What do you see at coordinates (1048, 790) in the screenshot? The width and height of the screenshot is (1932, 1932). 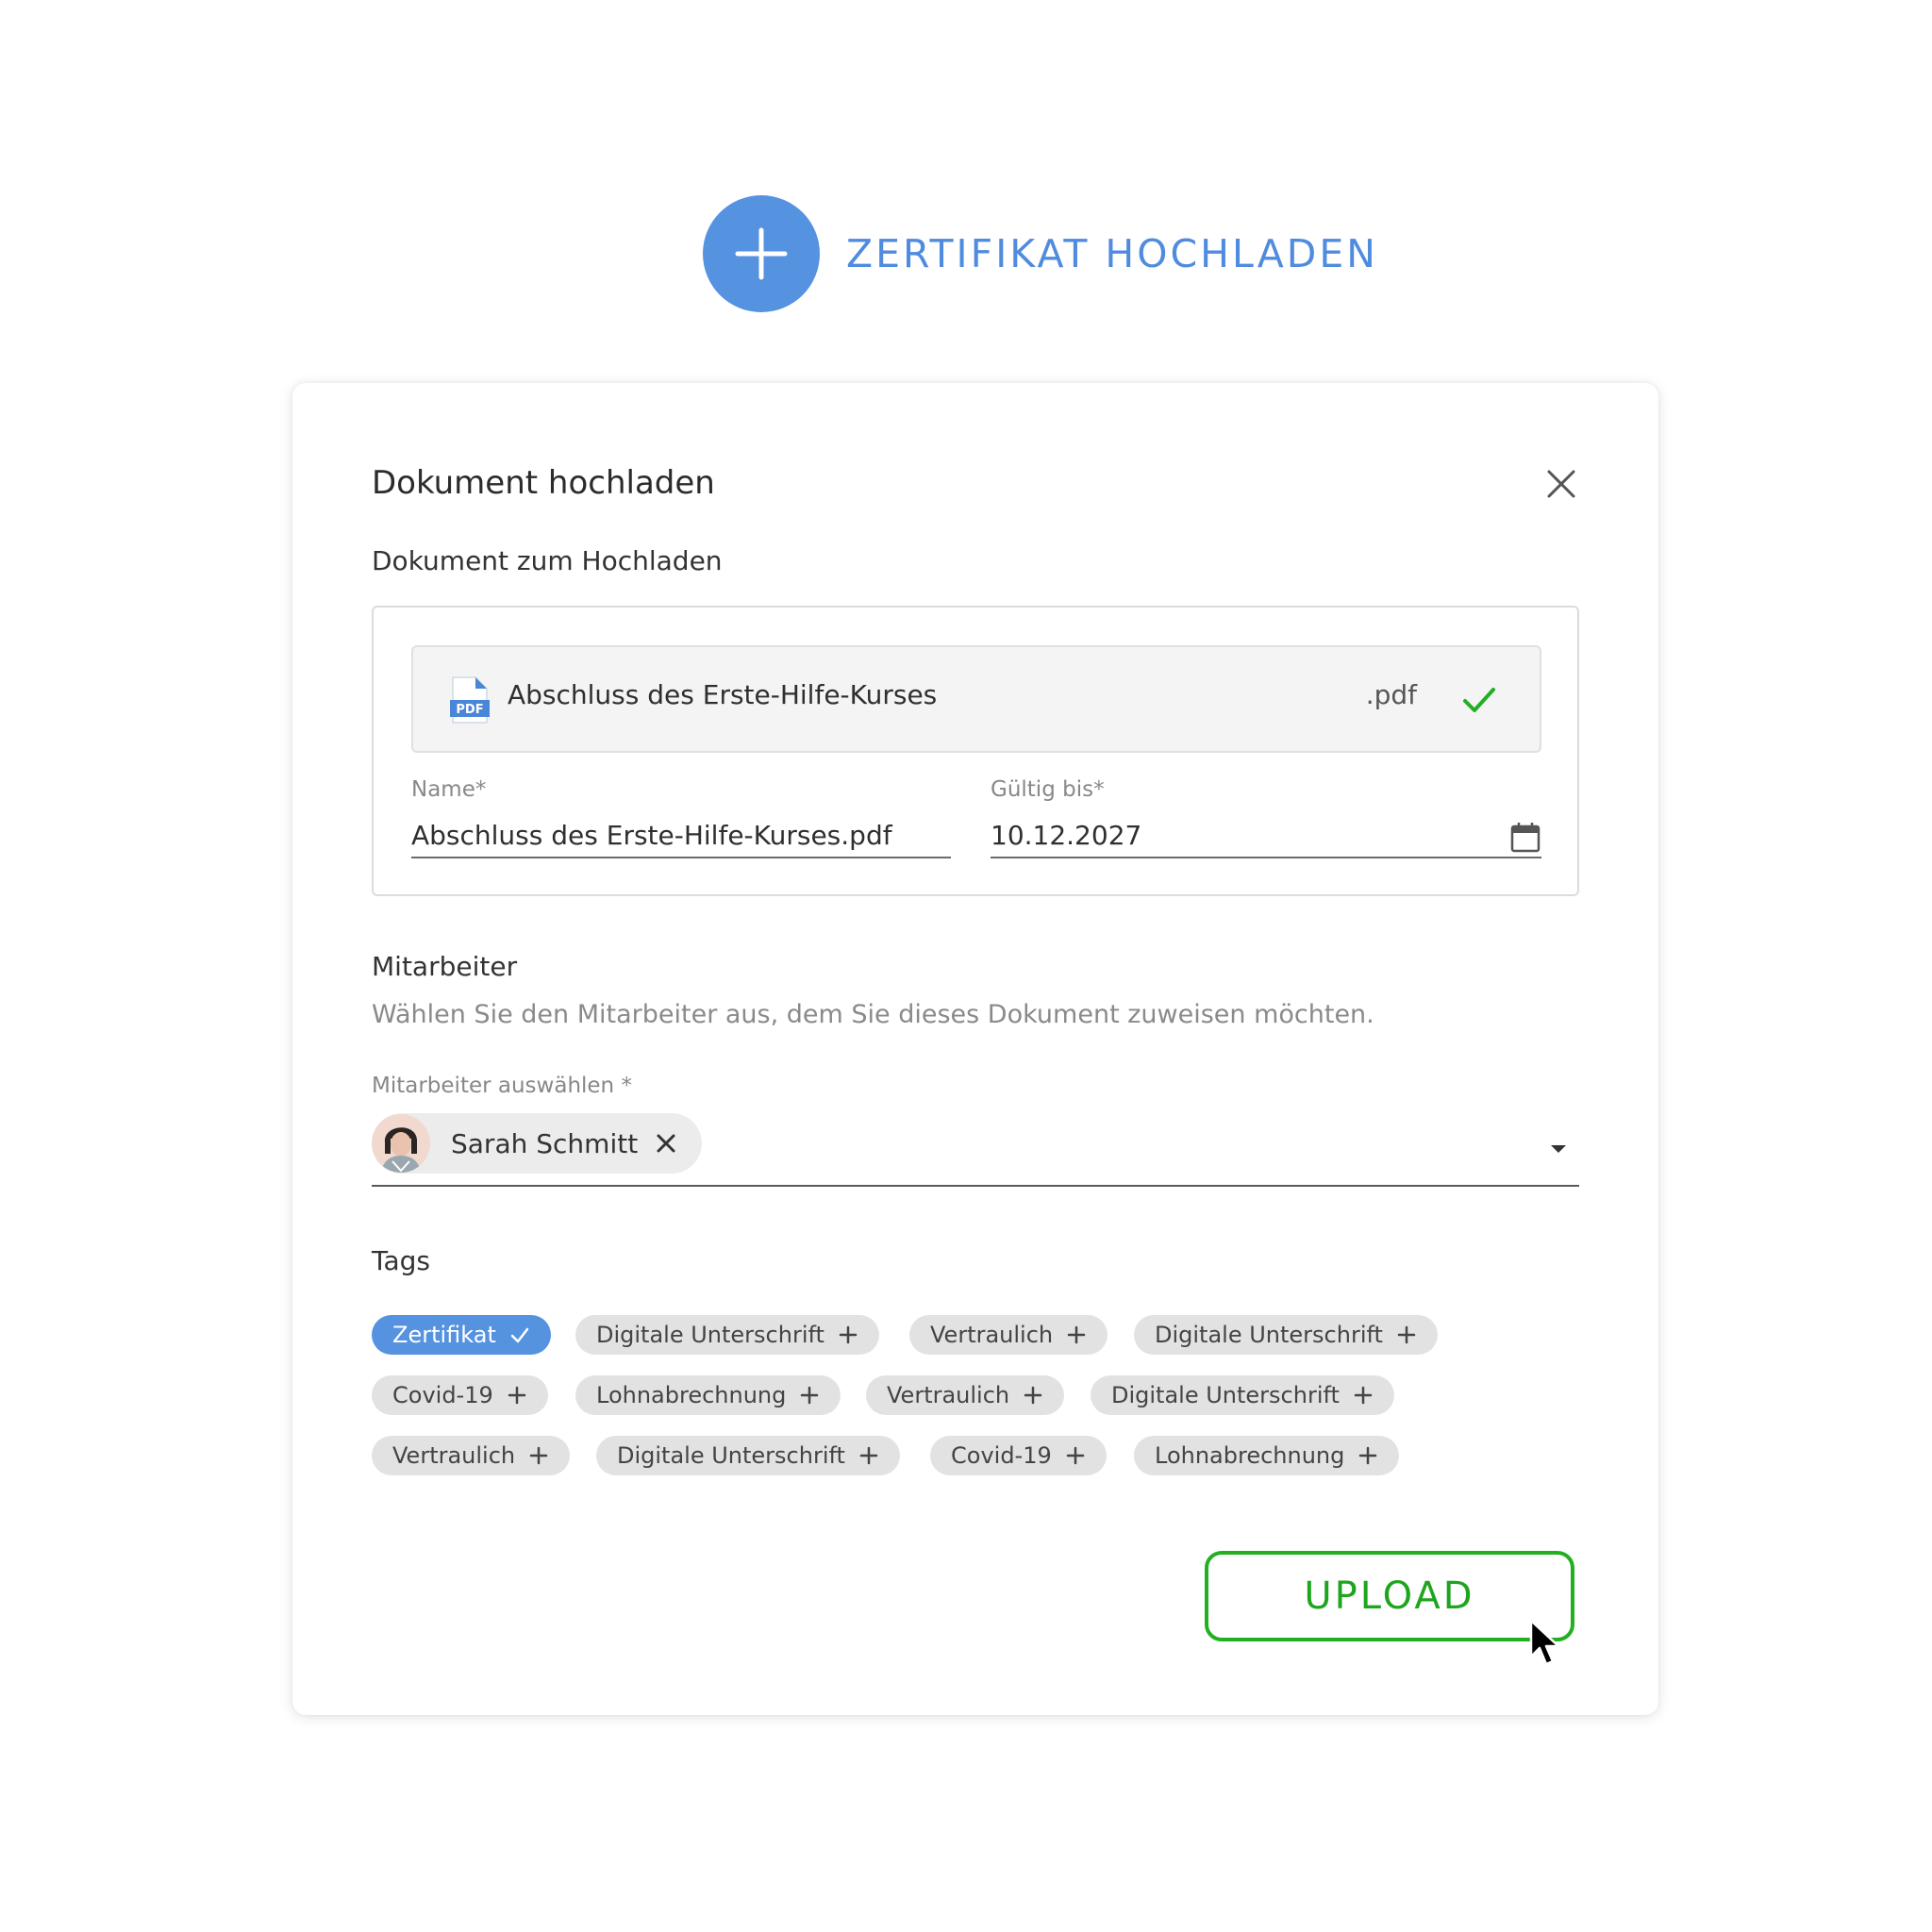 I see `valid-until-label: Gültig bis*` at bounding box center [1048, 790].